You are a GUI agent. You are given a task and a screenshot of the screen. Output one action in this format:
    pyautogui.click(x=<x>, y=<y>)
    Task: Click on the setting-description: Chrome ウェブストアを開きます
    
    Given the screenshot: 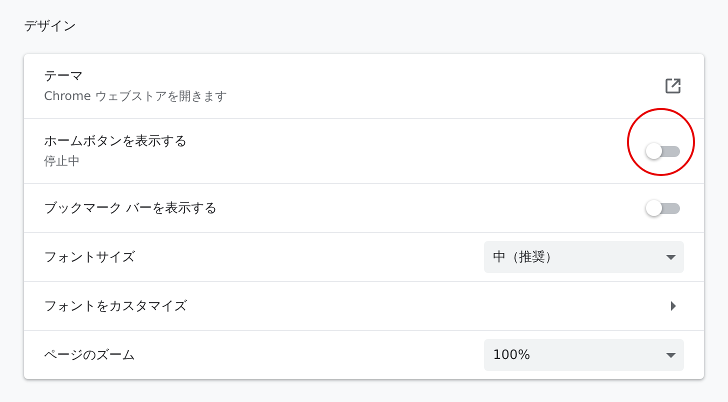 What is the action you would take?
    pyautogui.click(x=136, y=96)
    